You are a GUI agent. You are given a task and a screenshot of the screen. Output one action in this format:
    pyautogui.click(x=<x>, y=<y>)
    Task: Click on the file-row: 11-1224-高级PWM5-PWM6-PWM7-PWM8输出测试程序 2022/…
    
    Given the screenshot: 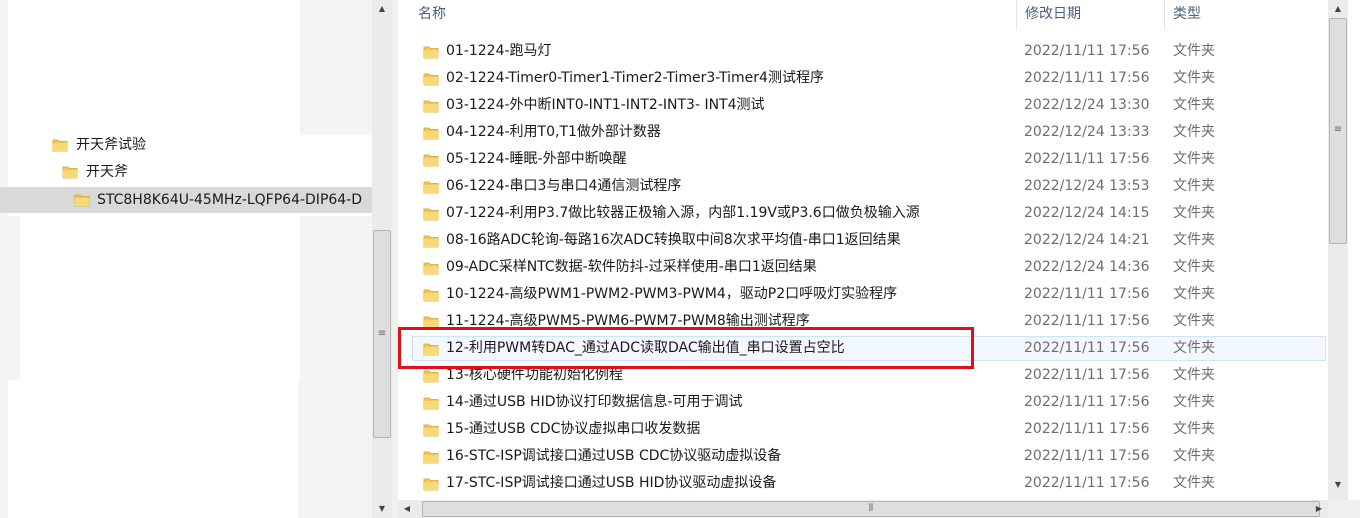 What is the action you would take?
    pyautogui.click(x=863, y=321)
    